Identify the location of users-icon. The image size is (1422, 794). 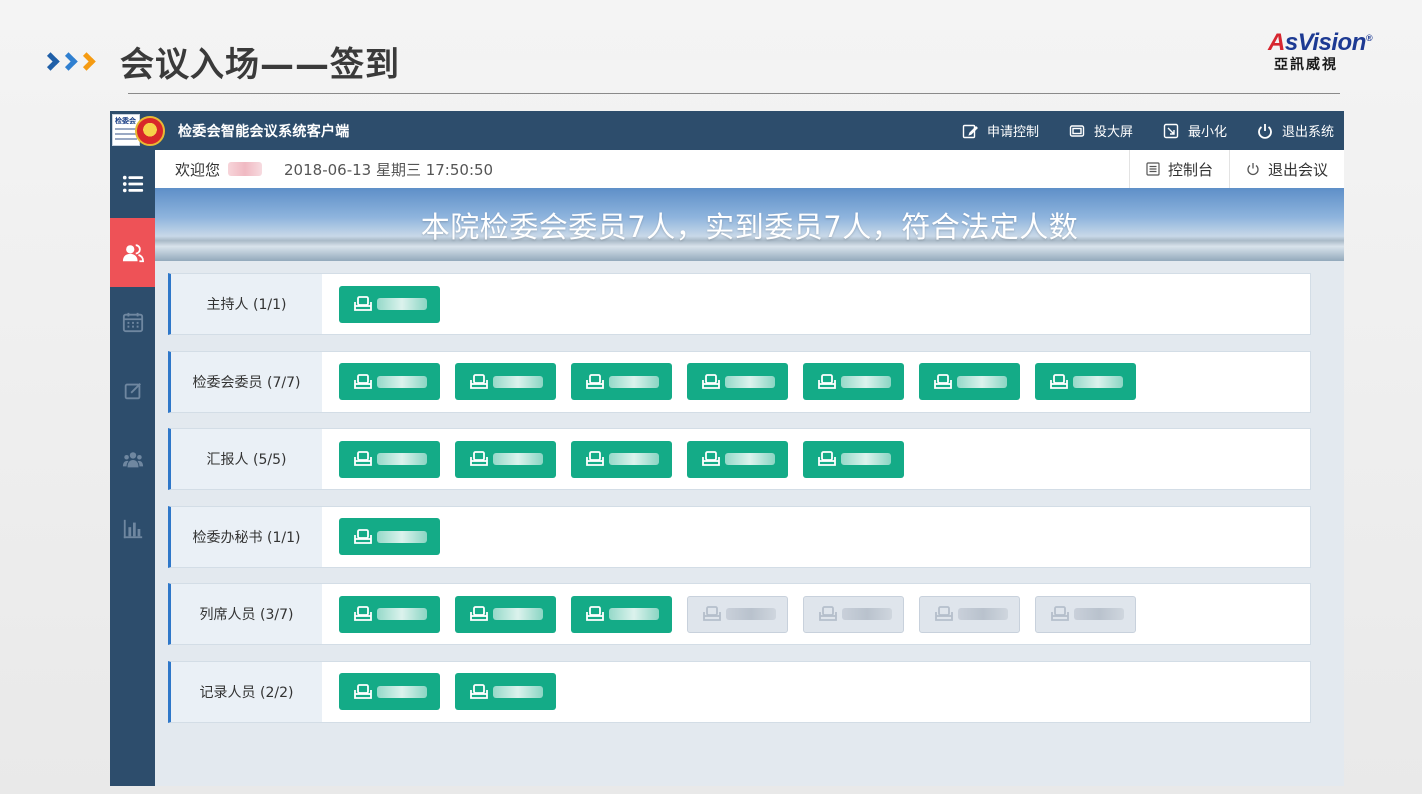
(133, 252).